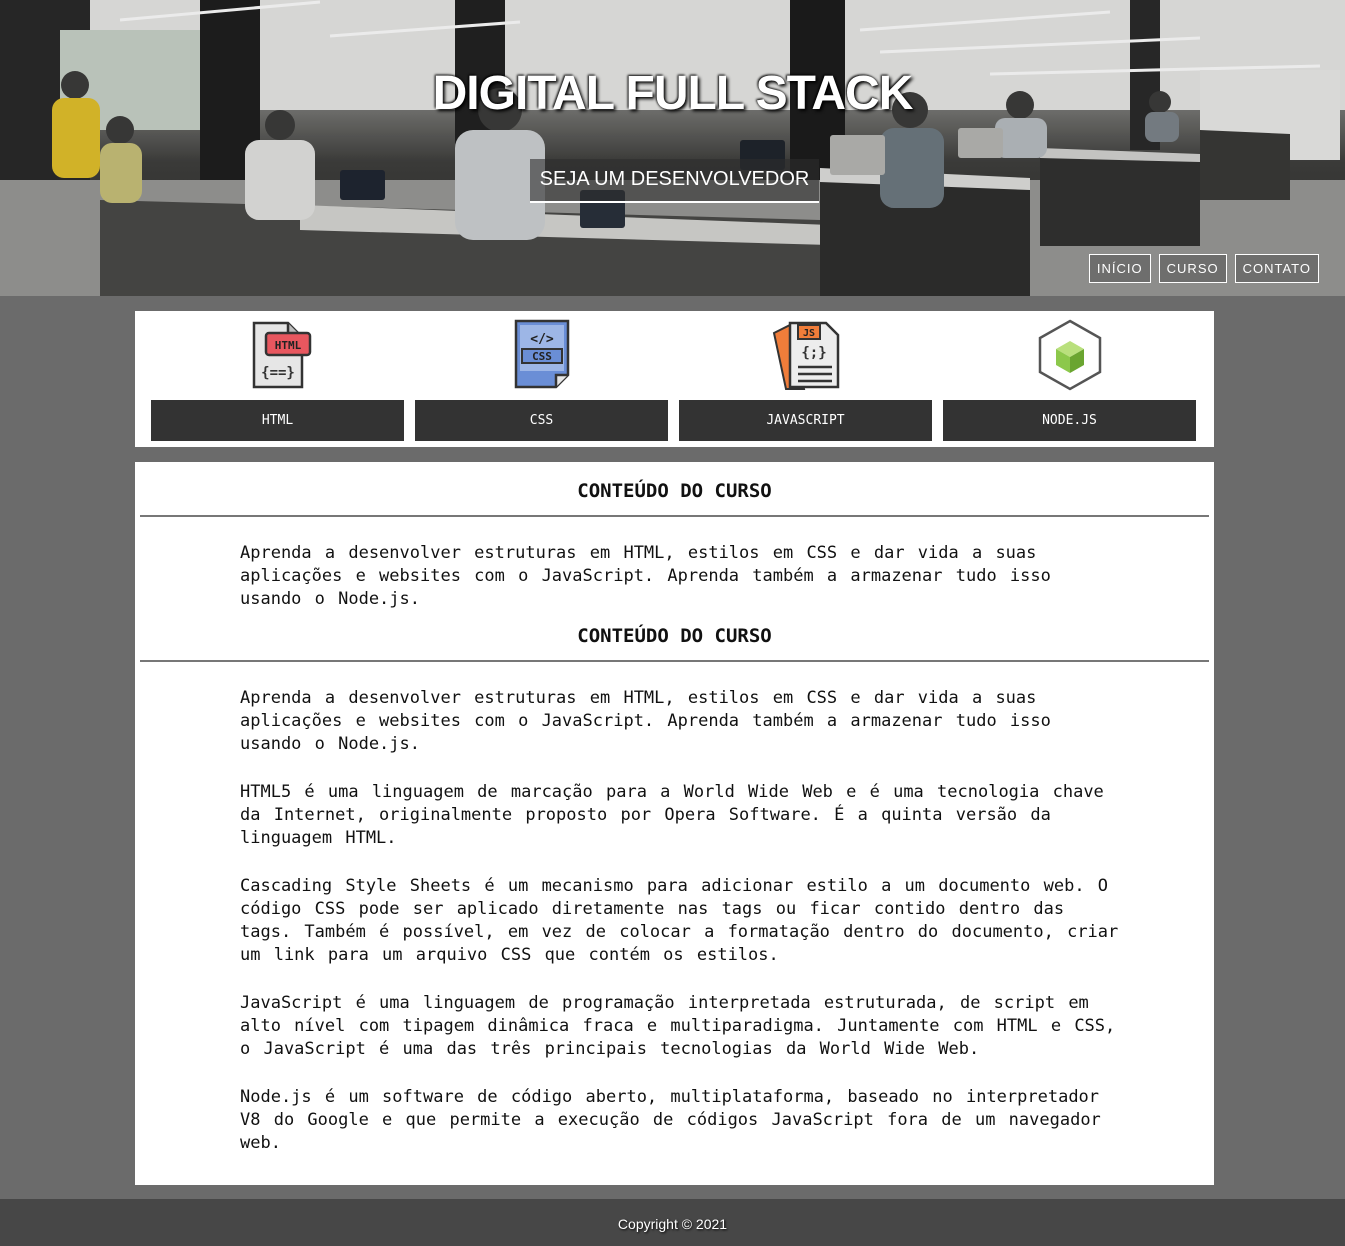 Image resolution: width=1345 pixels, height=1246 pixels. What do you see at coordinates (1192, 268) in the screenshot?
I see `nav-link-curso: CURSO` at bounding box center [1192, 268].